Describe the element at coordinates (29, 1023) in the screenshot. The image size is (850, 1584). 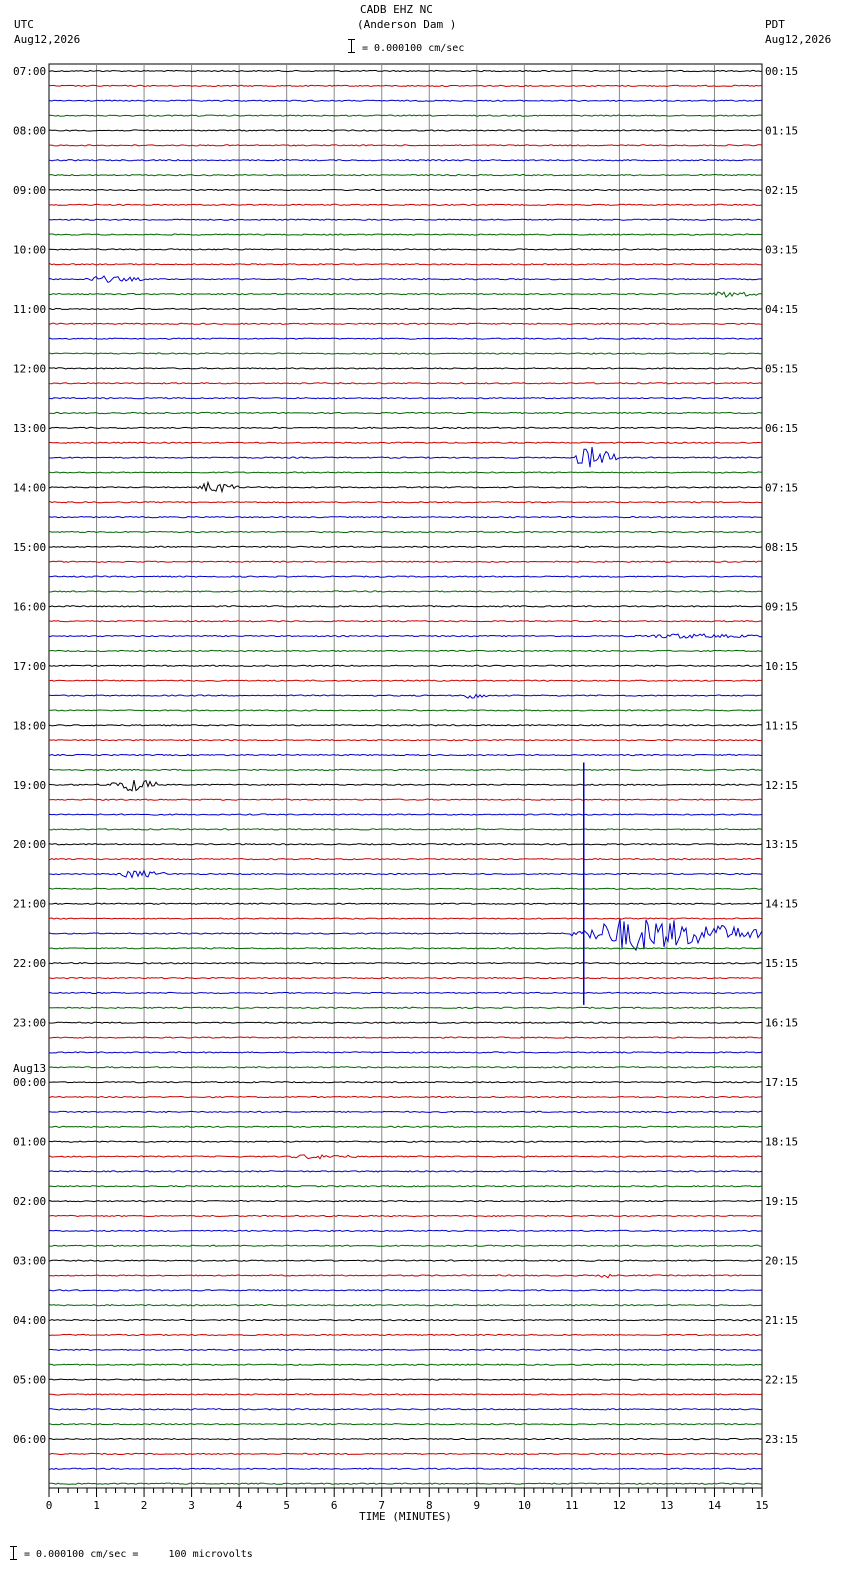
I see `utc-hour-label: 23:00` at that location.